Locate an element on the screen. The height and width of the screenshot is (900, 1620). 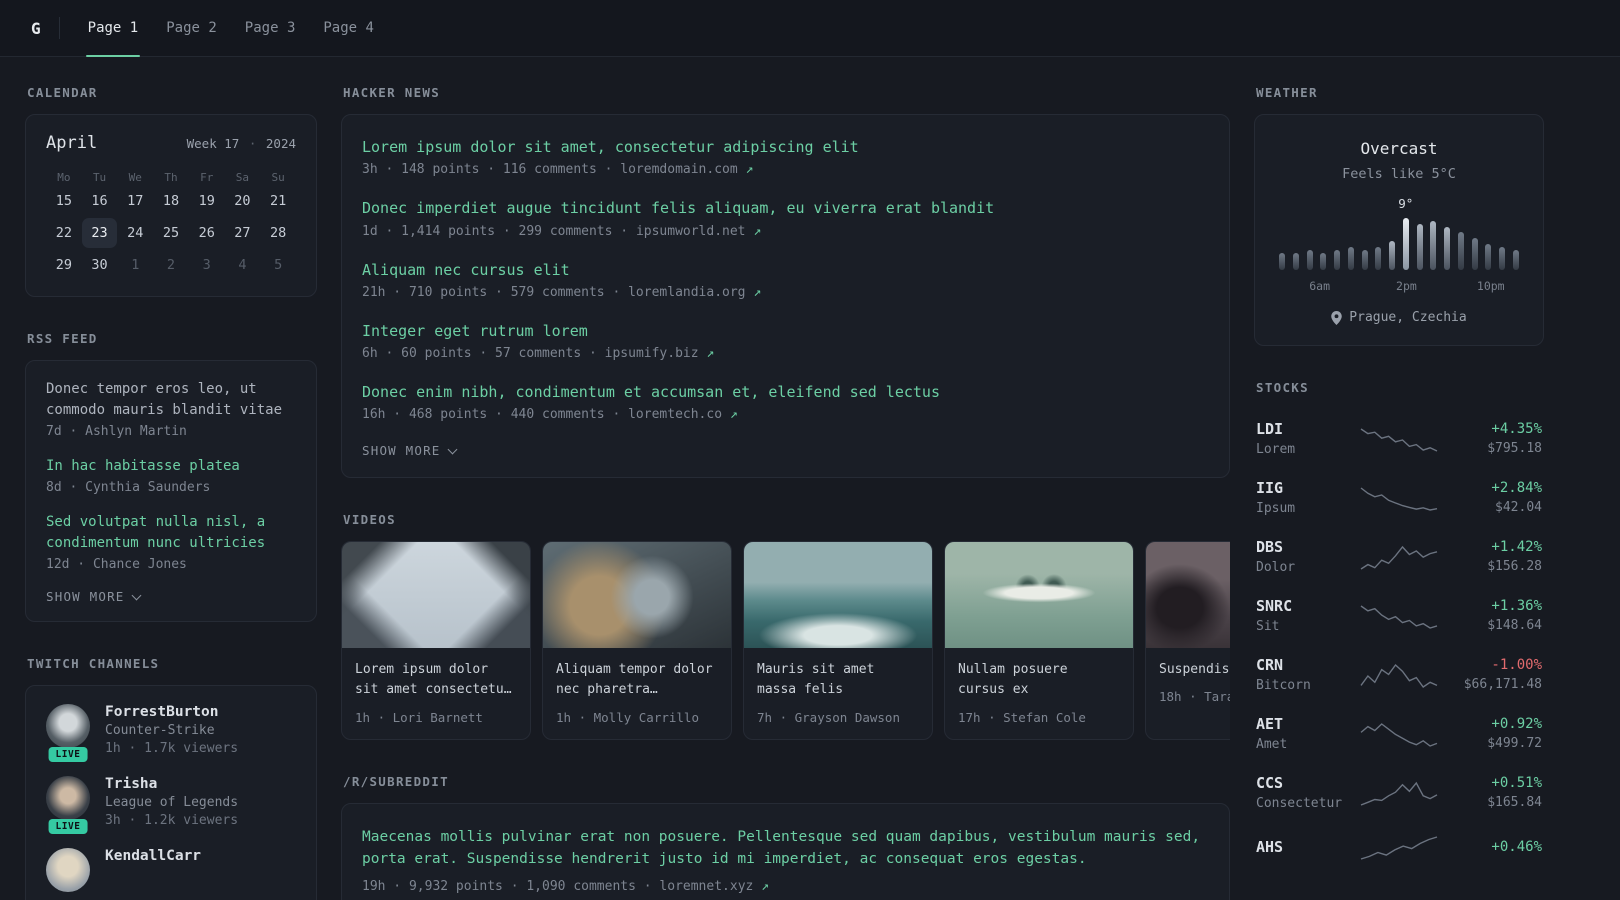
hn-show-more-button: SHOW MORE is located at coordinates (409, 450).